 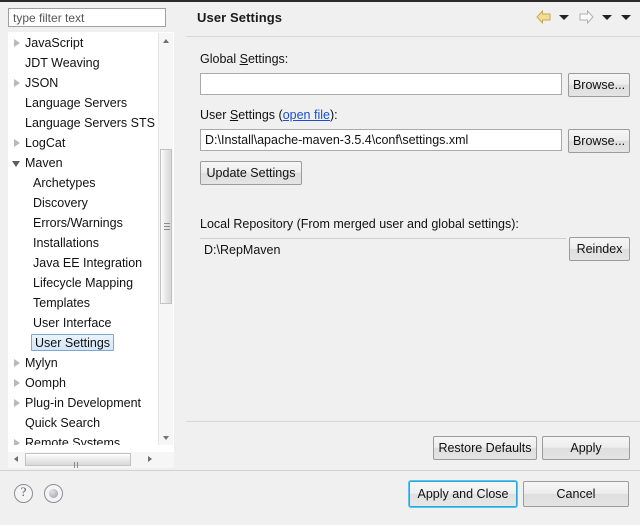 What do you see at coordinates (463, 494) in the screenshot?
I see `apply-and-close-button: Apply and Close` at bounding box center [463, 494].